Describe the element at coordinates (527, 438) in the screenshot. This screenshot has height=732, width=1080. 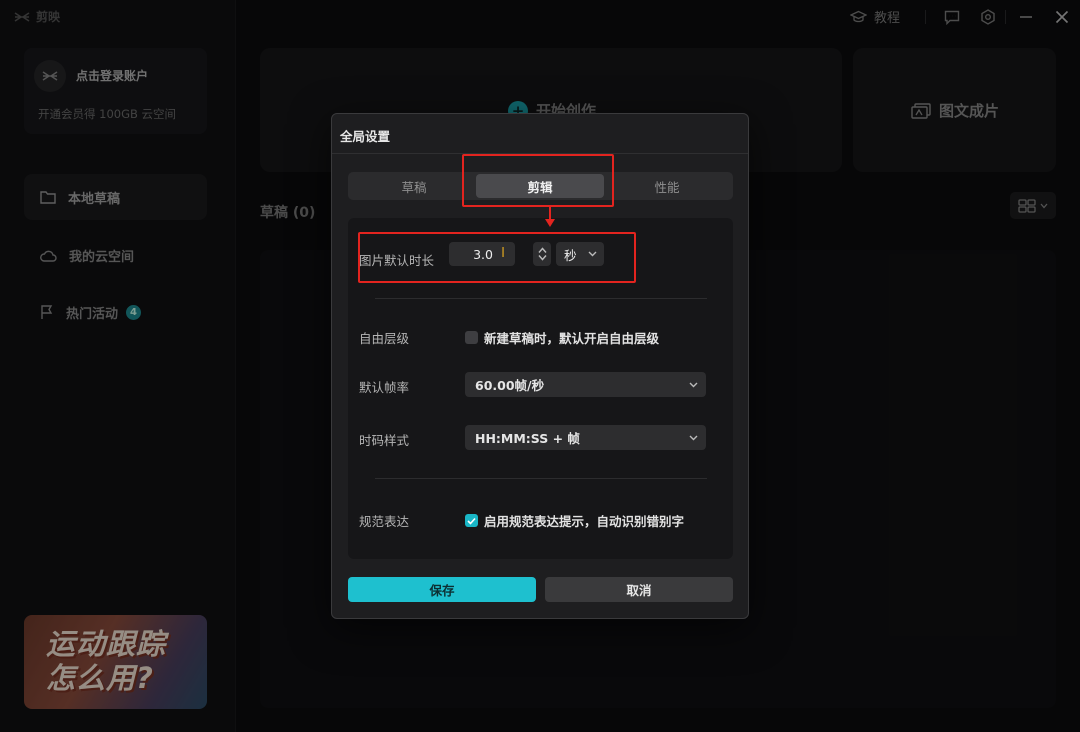
I see `timecode-value: HH:MM:SS + 帧` at that location.